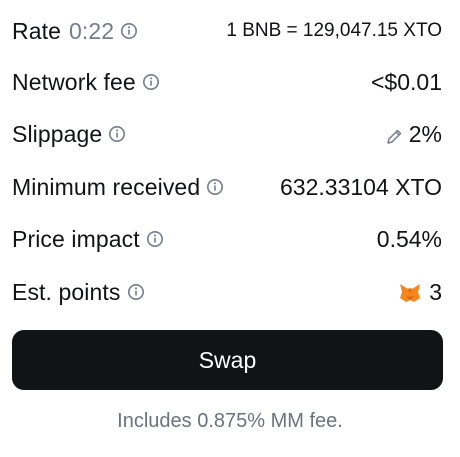  I want to click on minimum-received-value: 632.33104 XTO, so click(361, 186).